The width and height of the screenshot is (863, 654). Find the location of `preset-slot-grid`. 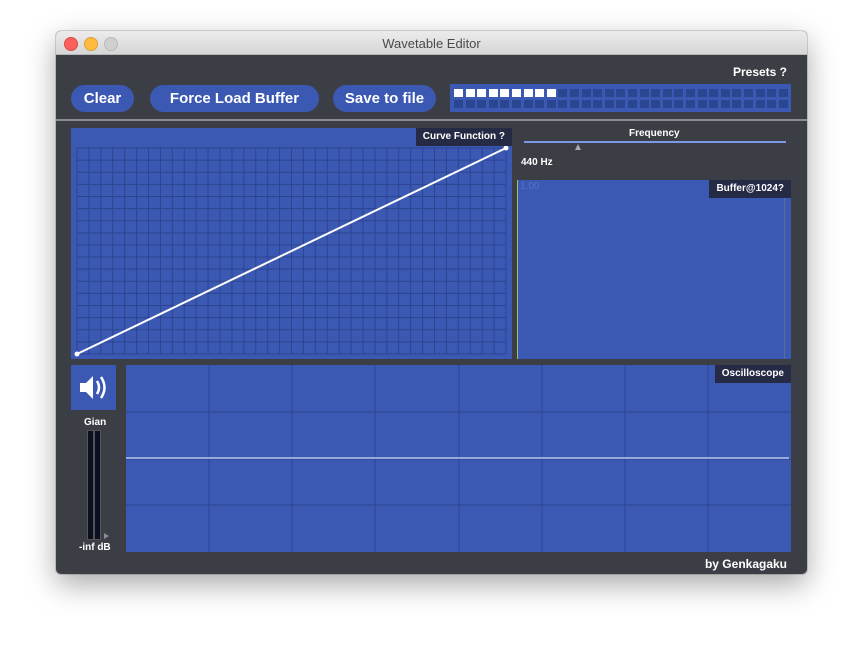

preset-slot-grid is located at coordinates (620, 98).